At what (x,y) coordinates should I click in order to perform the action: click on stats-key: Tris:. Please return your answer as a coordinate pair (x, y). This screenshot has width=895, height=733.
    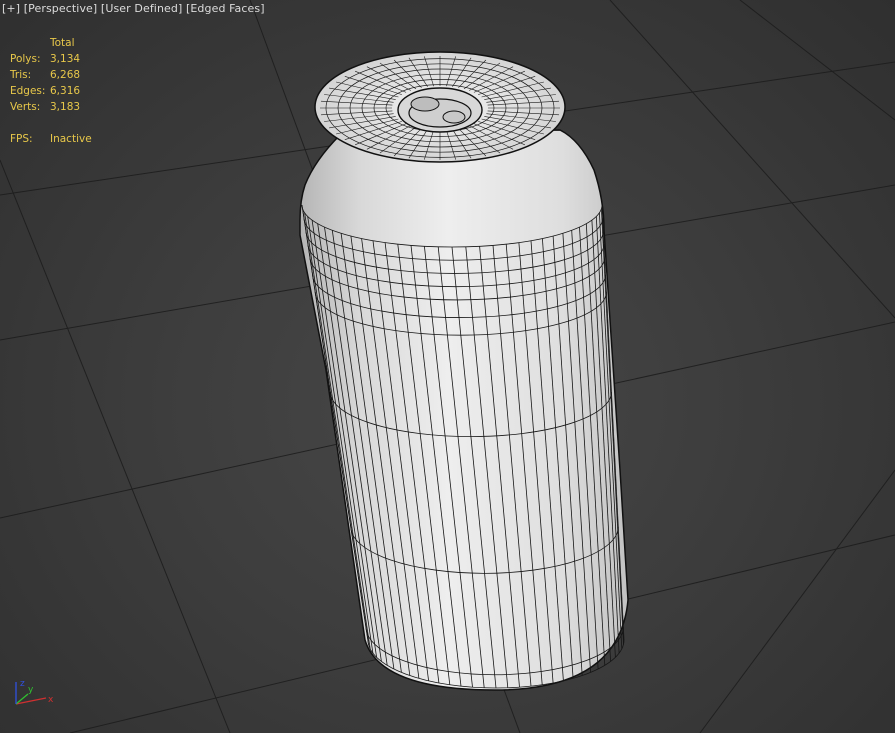
    Looking at the image, I should click on (21, 75).